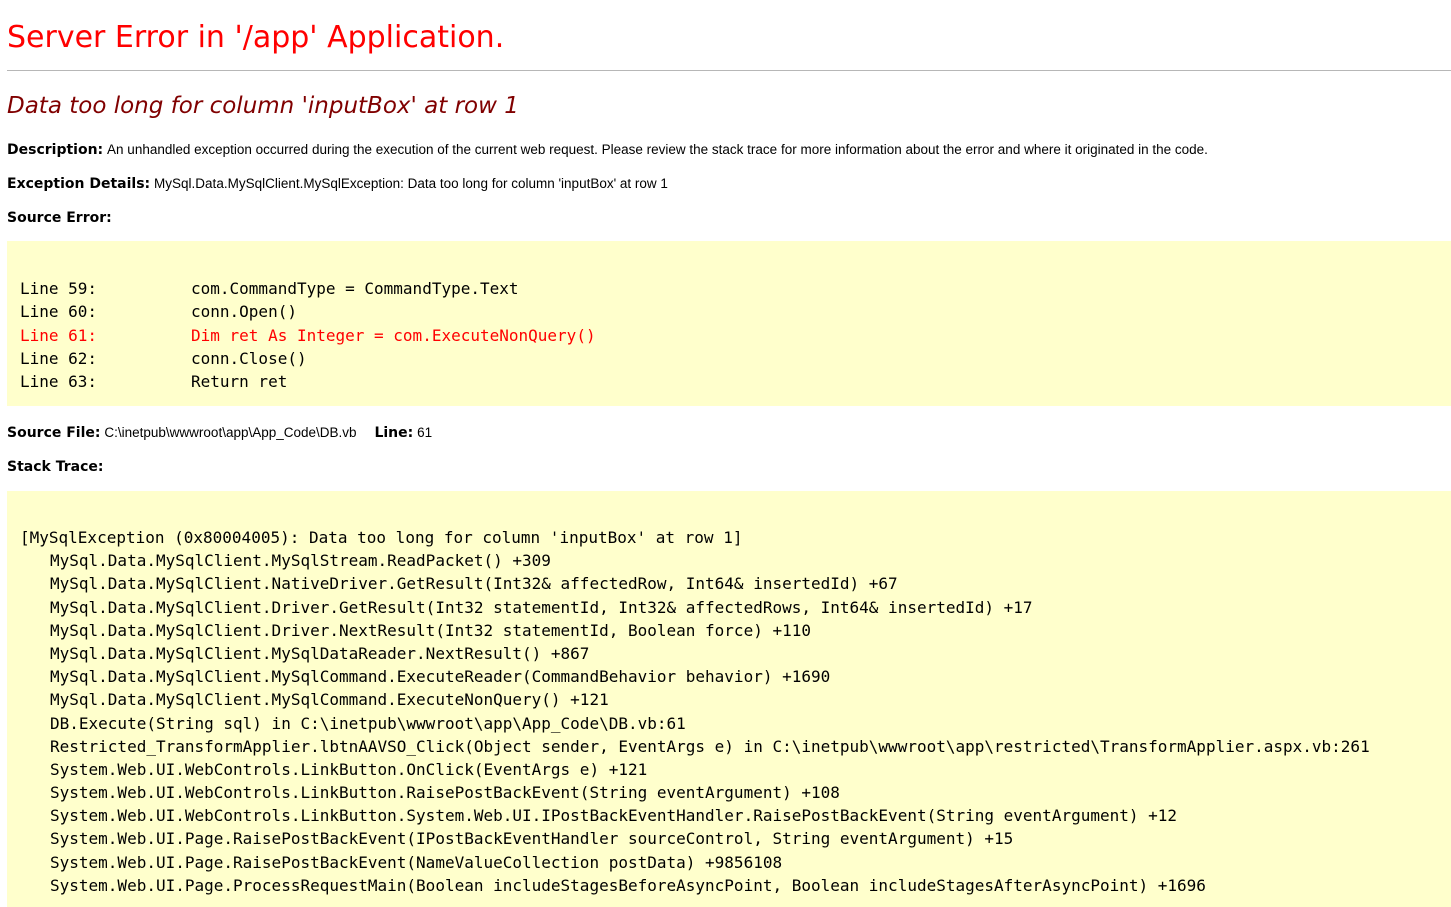  What do you see at coordinates (244, 312) in the screenshot?
I see `source-line-code: conn.Open()` at bounding box center [244, 312].